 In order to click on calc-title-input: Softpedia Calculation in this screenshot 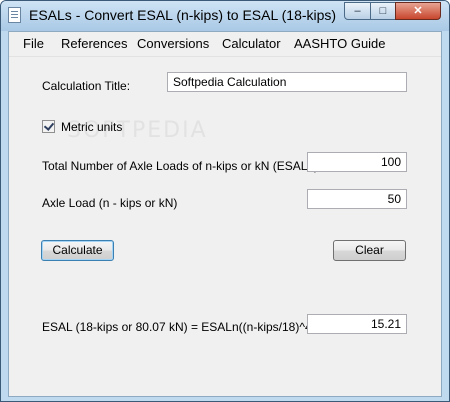, I will do `click(287, 82)`.